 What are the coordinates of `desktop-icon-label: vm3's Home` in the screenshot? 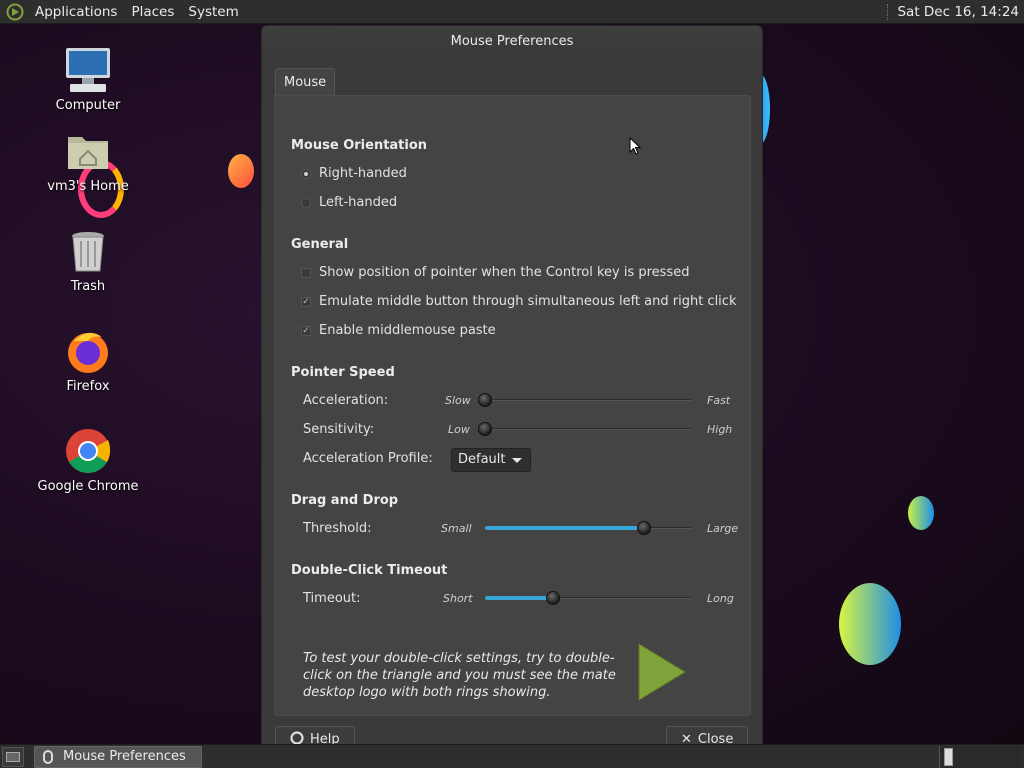 It's located at (88, 186).